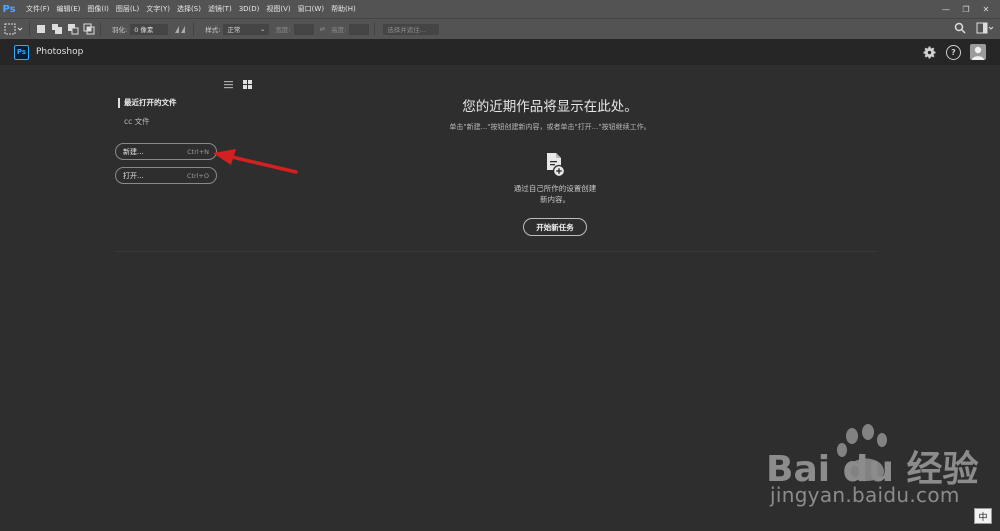  I want to click on menu-type: 文字(Y), so click(158, 9).